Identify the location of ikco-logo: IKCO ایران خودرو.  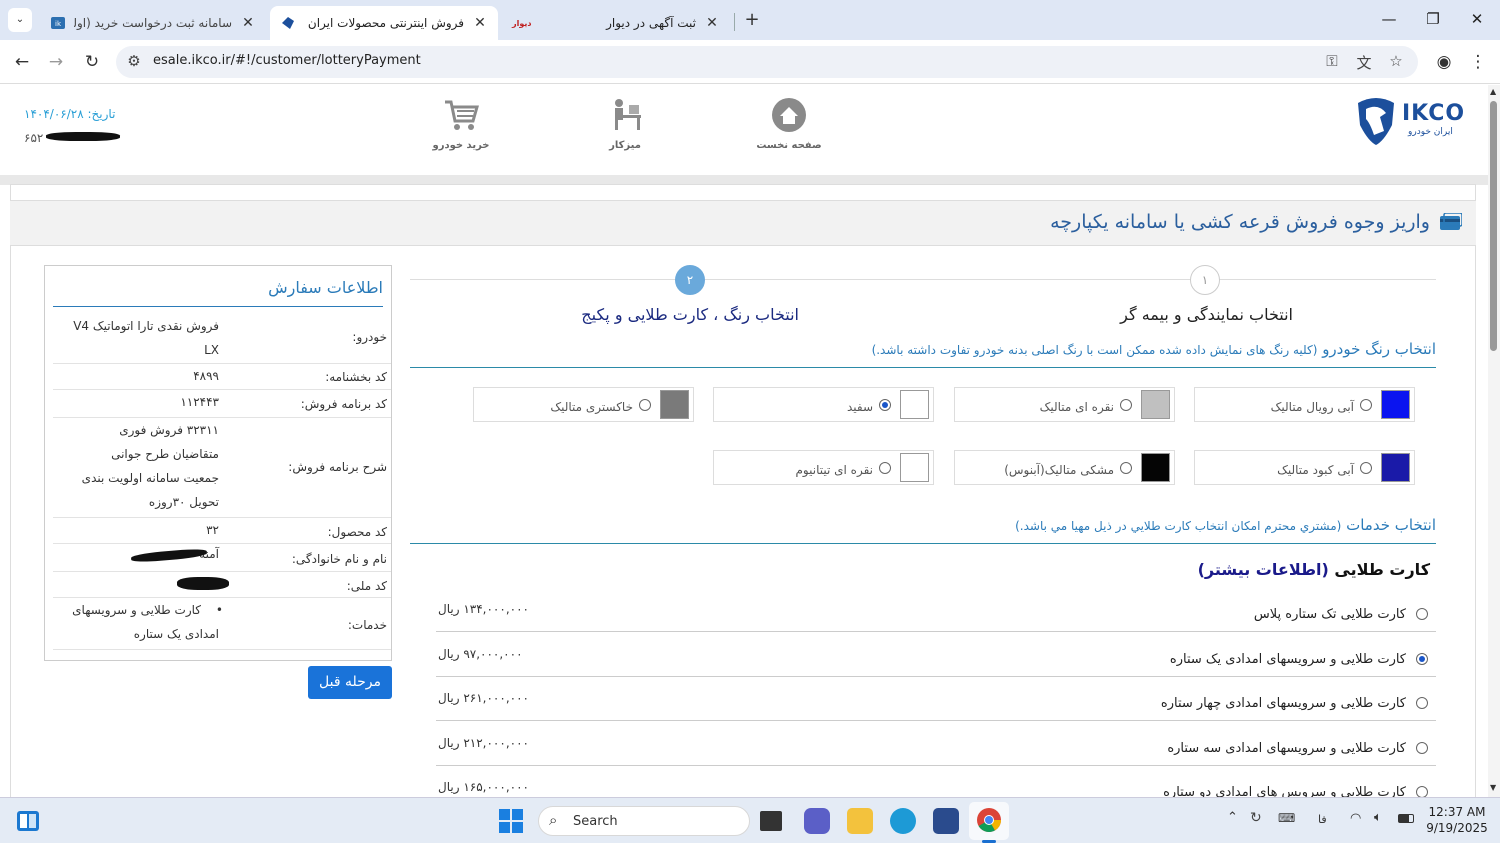
(1412, 120).